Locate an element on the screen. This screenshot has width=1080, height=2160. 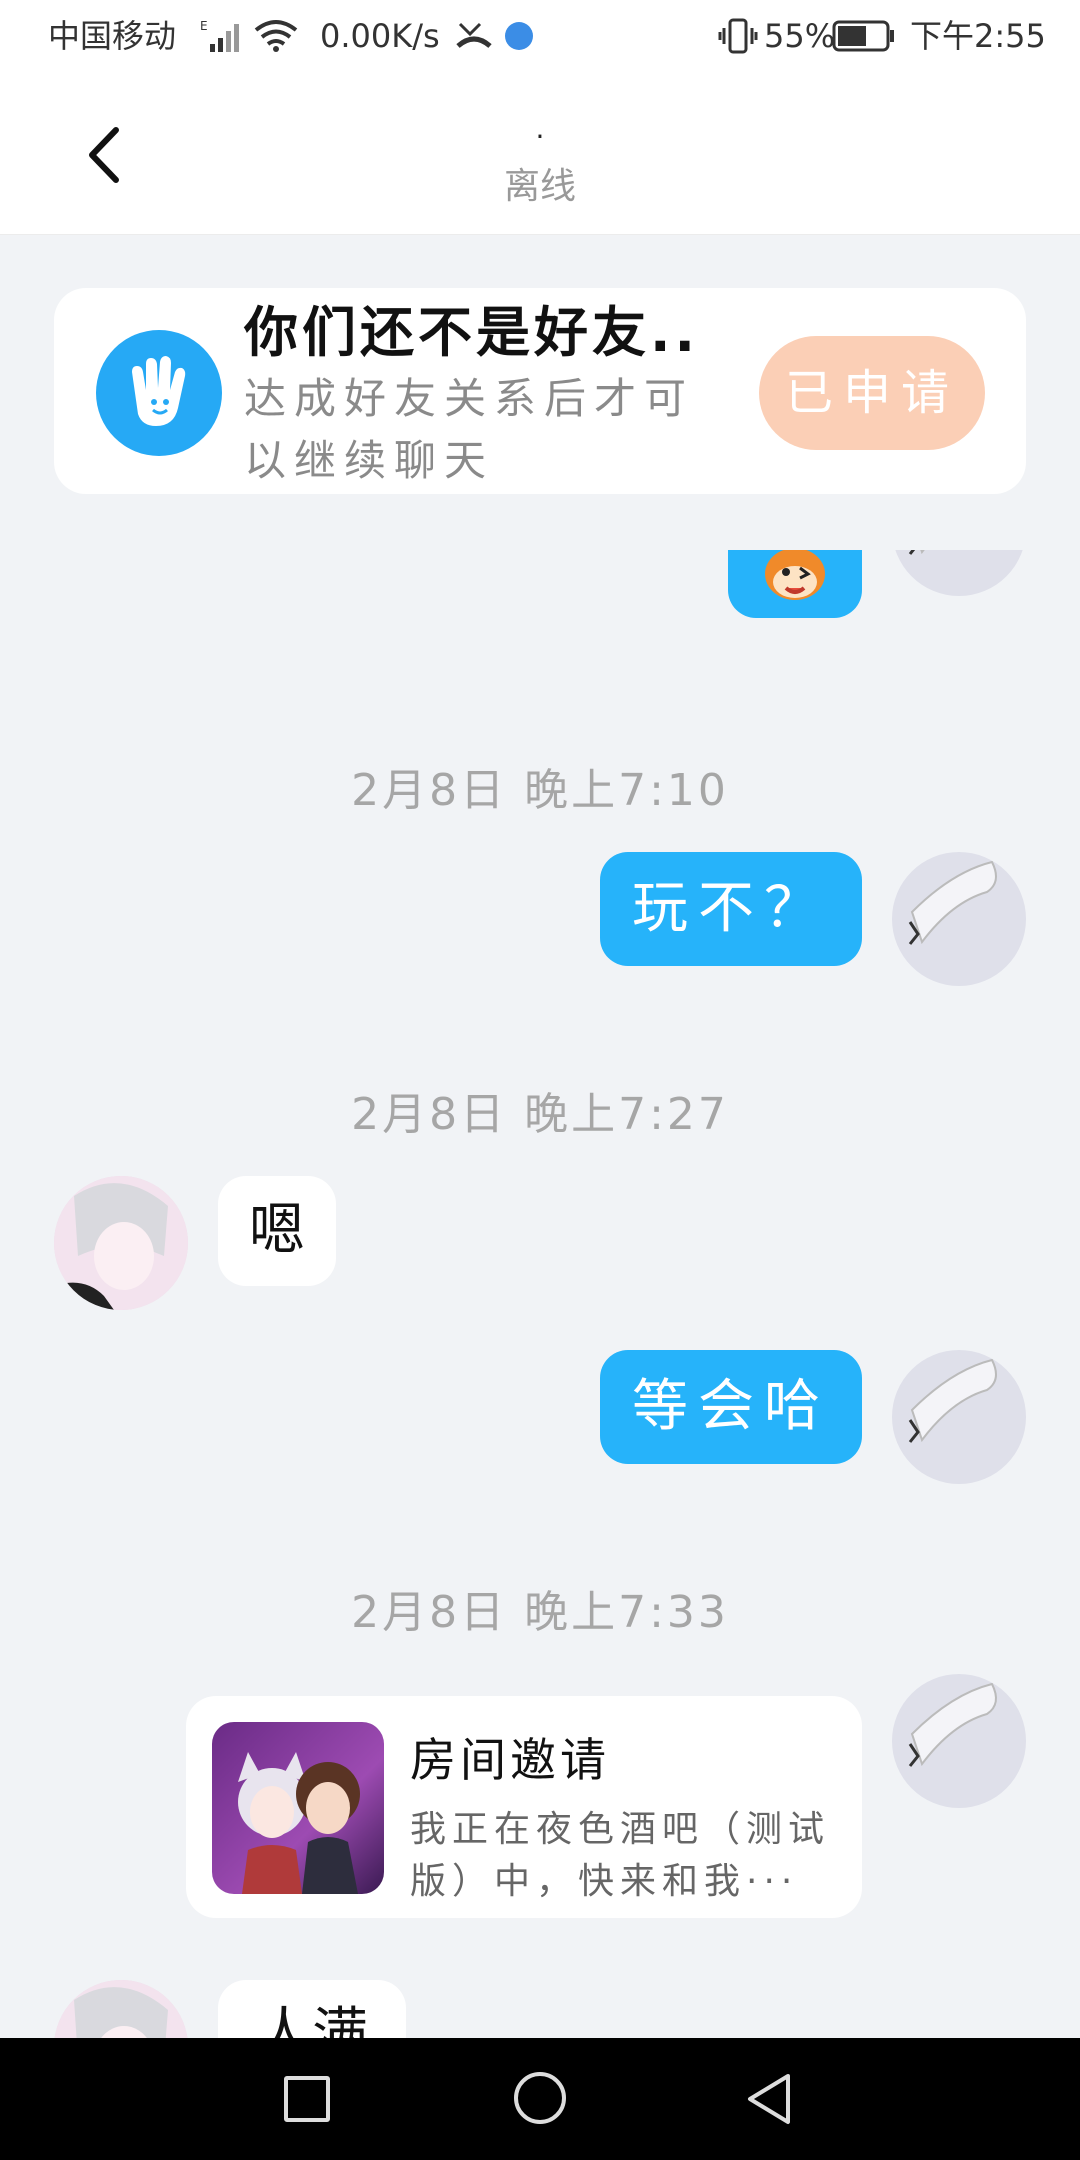
applied-button: 已申请 is located at coordinates (872, 393).